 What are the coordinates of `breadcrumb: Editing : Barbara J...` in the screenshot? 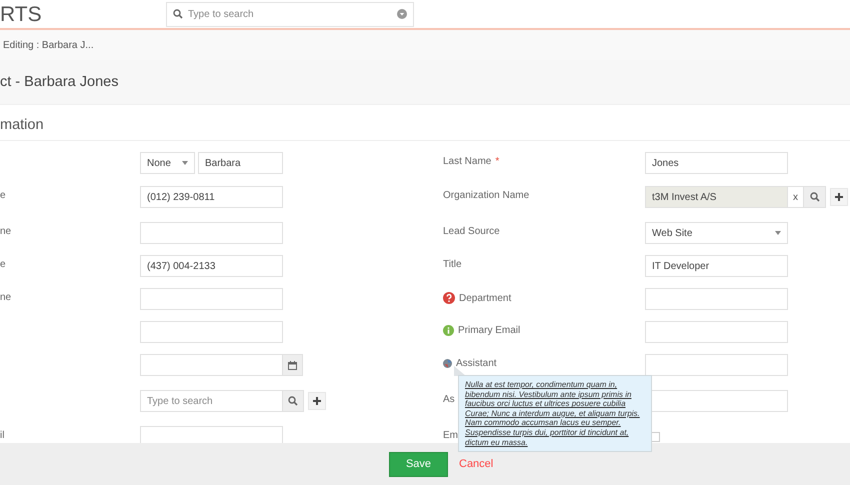 It's located at (48, 45).